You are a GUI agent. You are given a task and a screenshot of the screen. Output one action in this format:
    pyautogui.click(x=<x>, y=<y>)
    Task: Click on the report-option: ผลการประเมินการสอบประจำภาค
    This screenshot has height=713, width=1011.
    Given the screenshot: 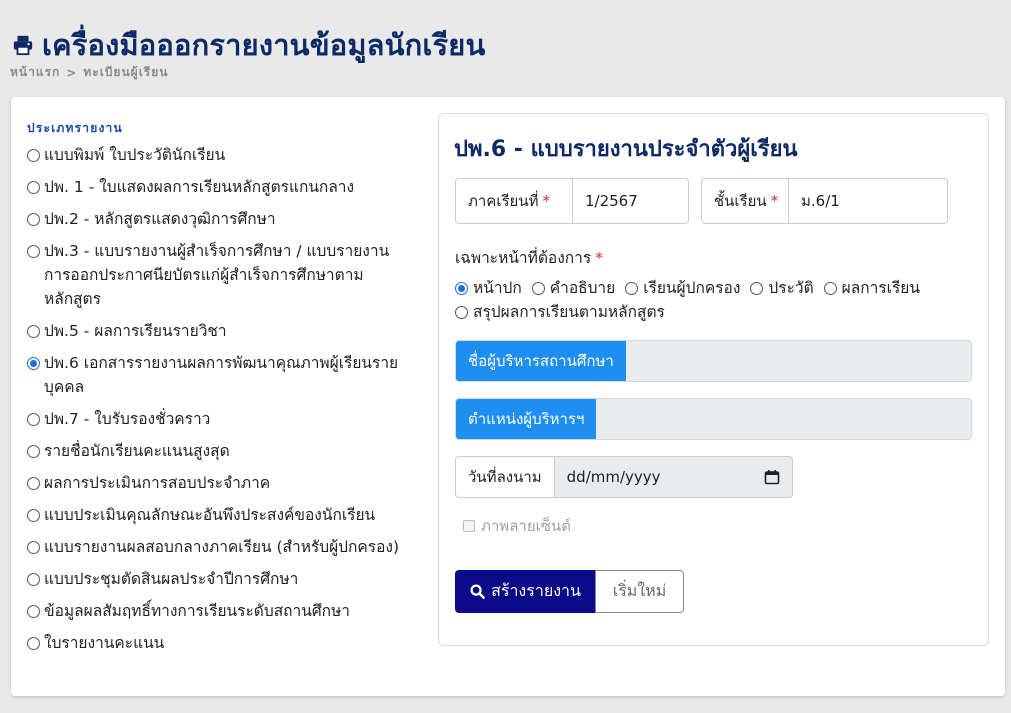 What is the action you would take?
    pyautogui.click(x=217, y=483)
    